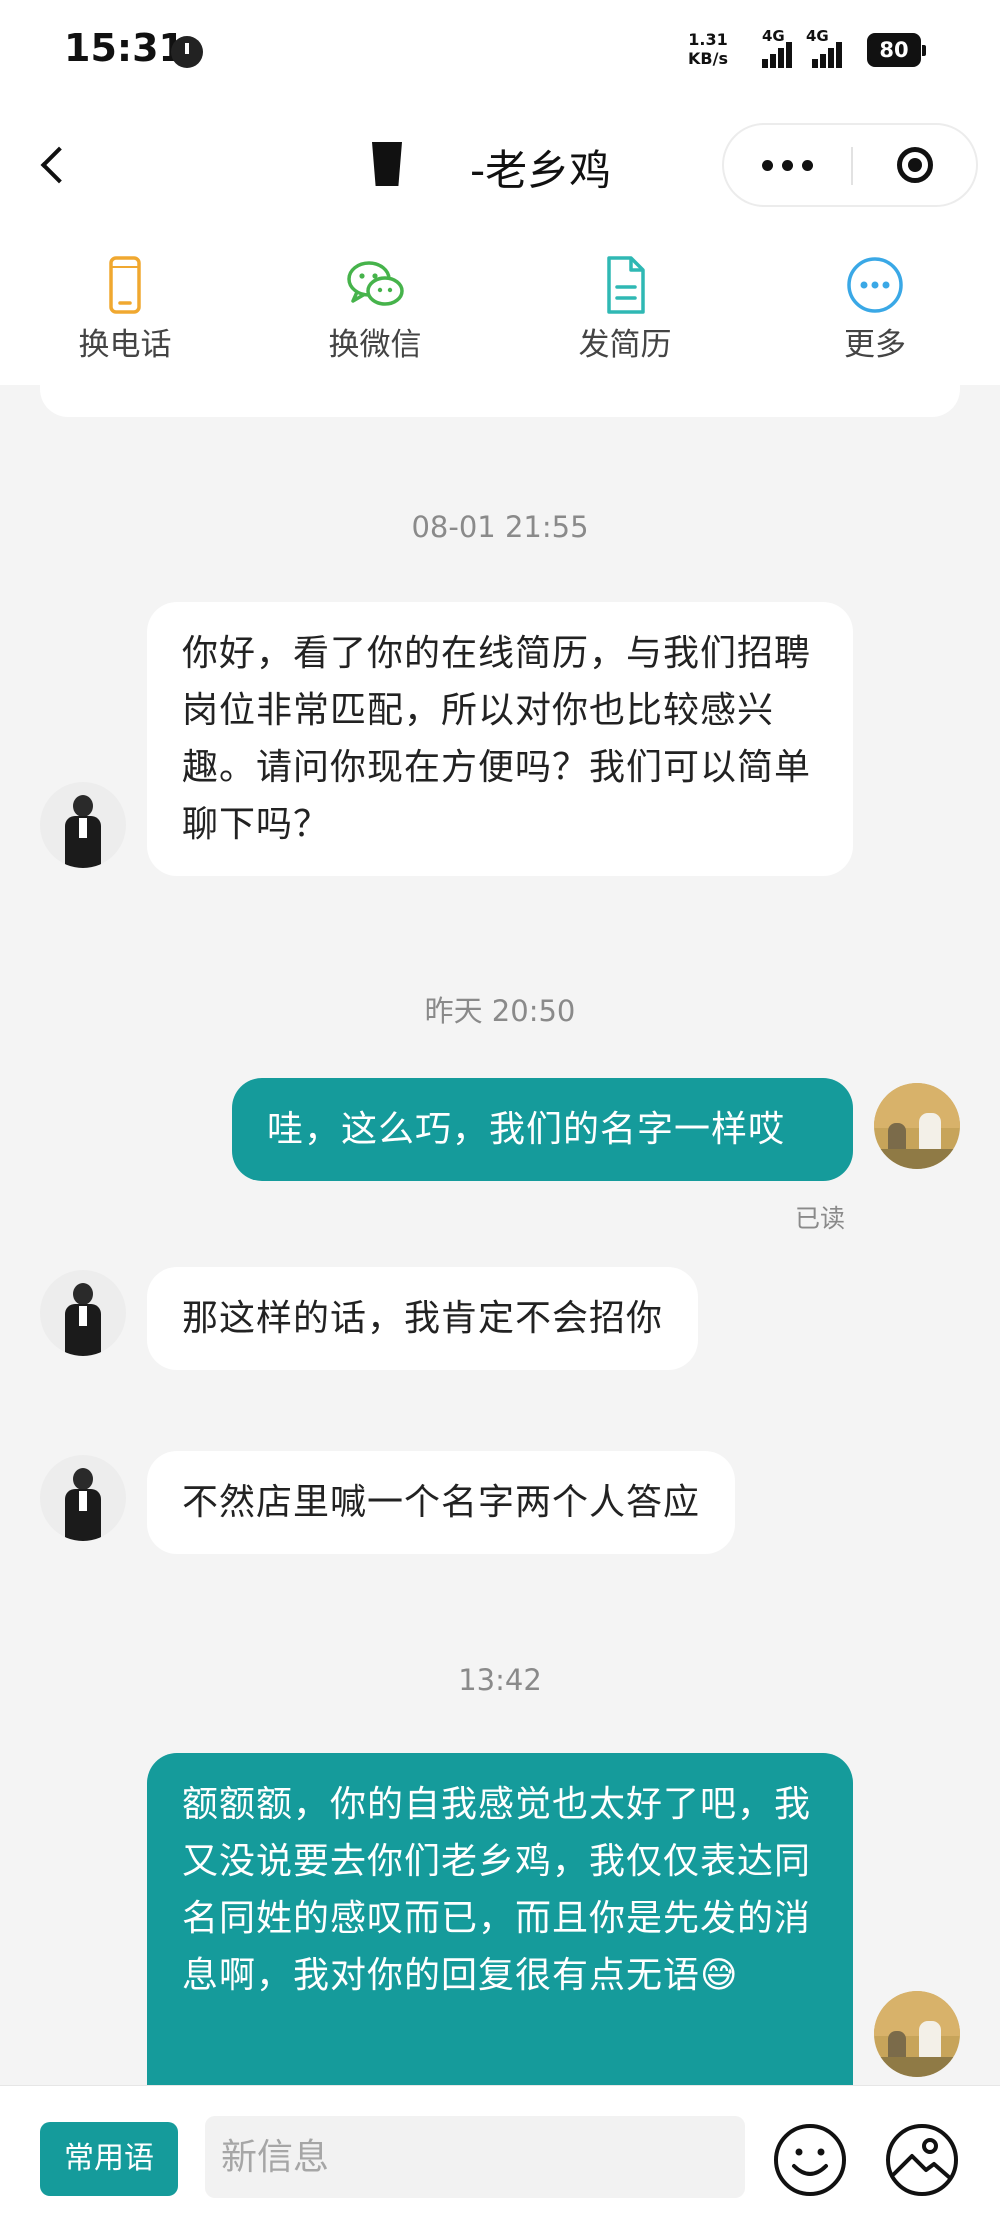  Describe the element at coordinates (125, 285) in the screenshot. I see `phone-icon` at that location.